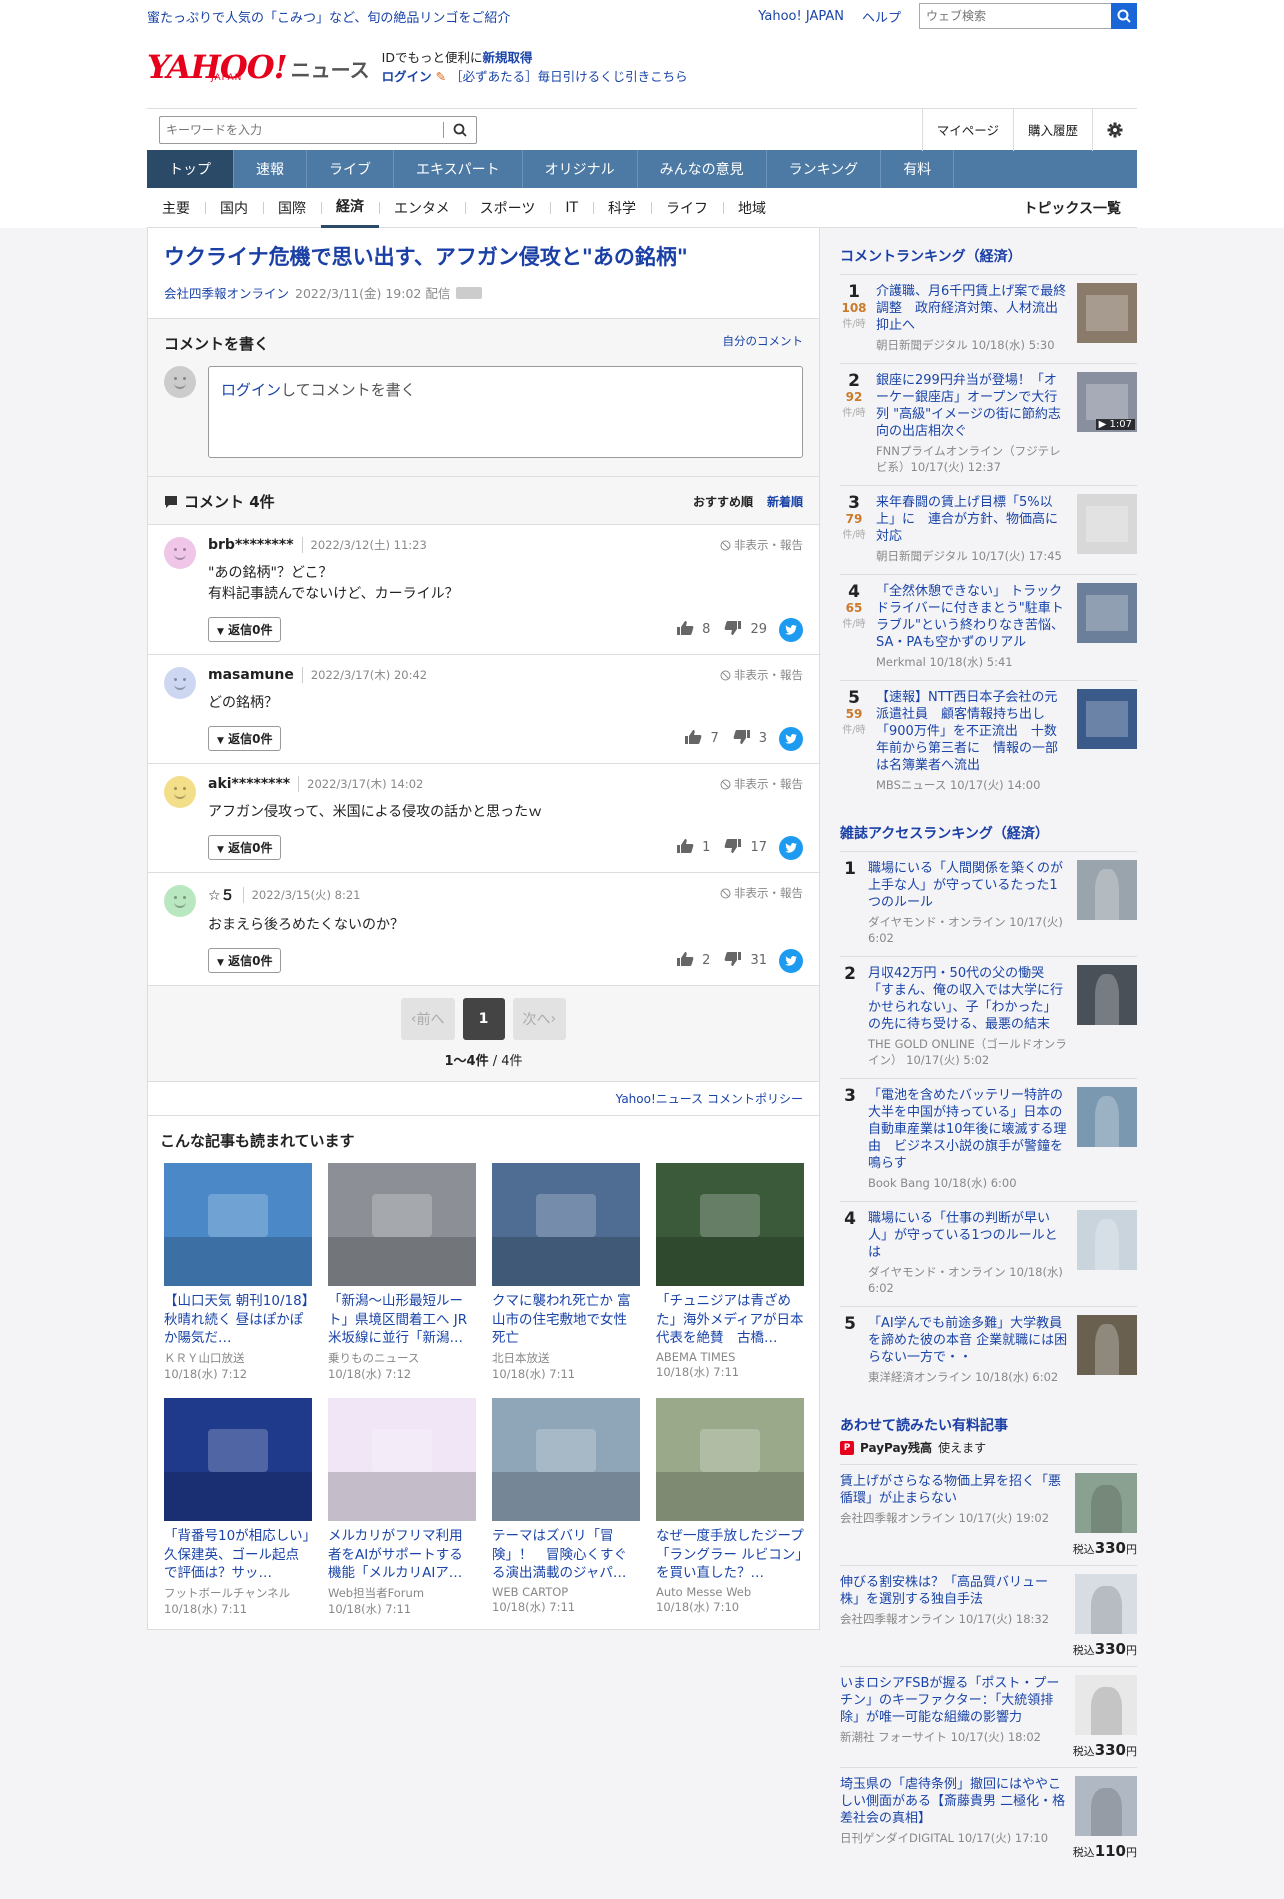 This screenshot has width=1284, height=1899. I want to click on keyword-input, so click(301, 129).